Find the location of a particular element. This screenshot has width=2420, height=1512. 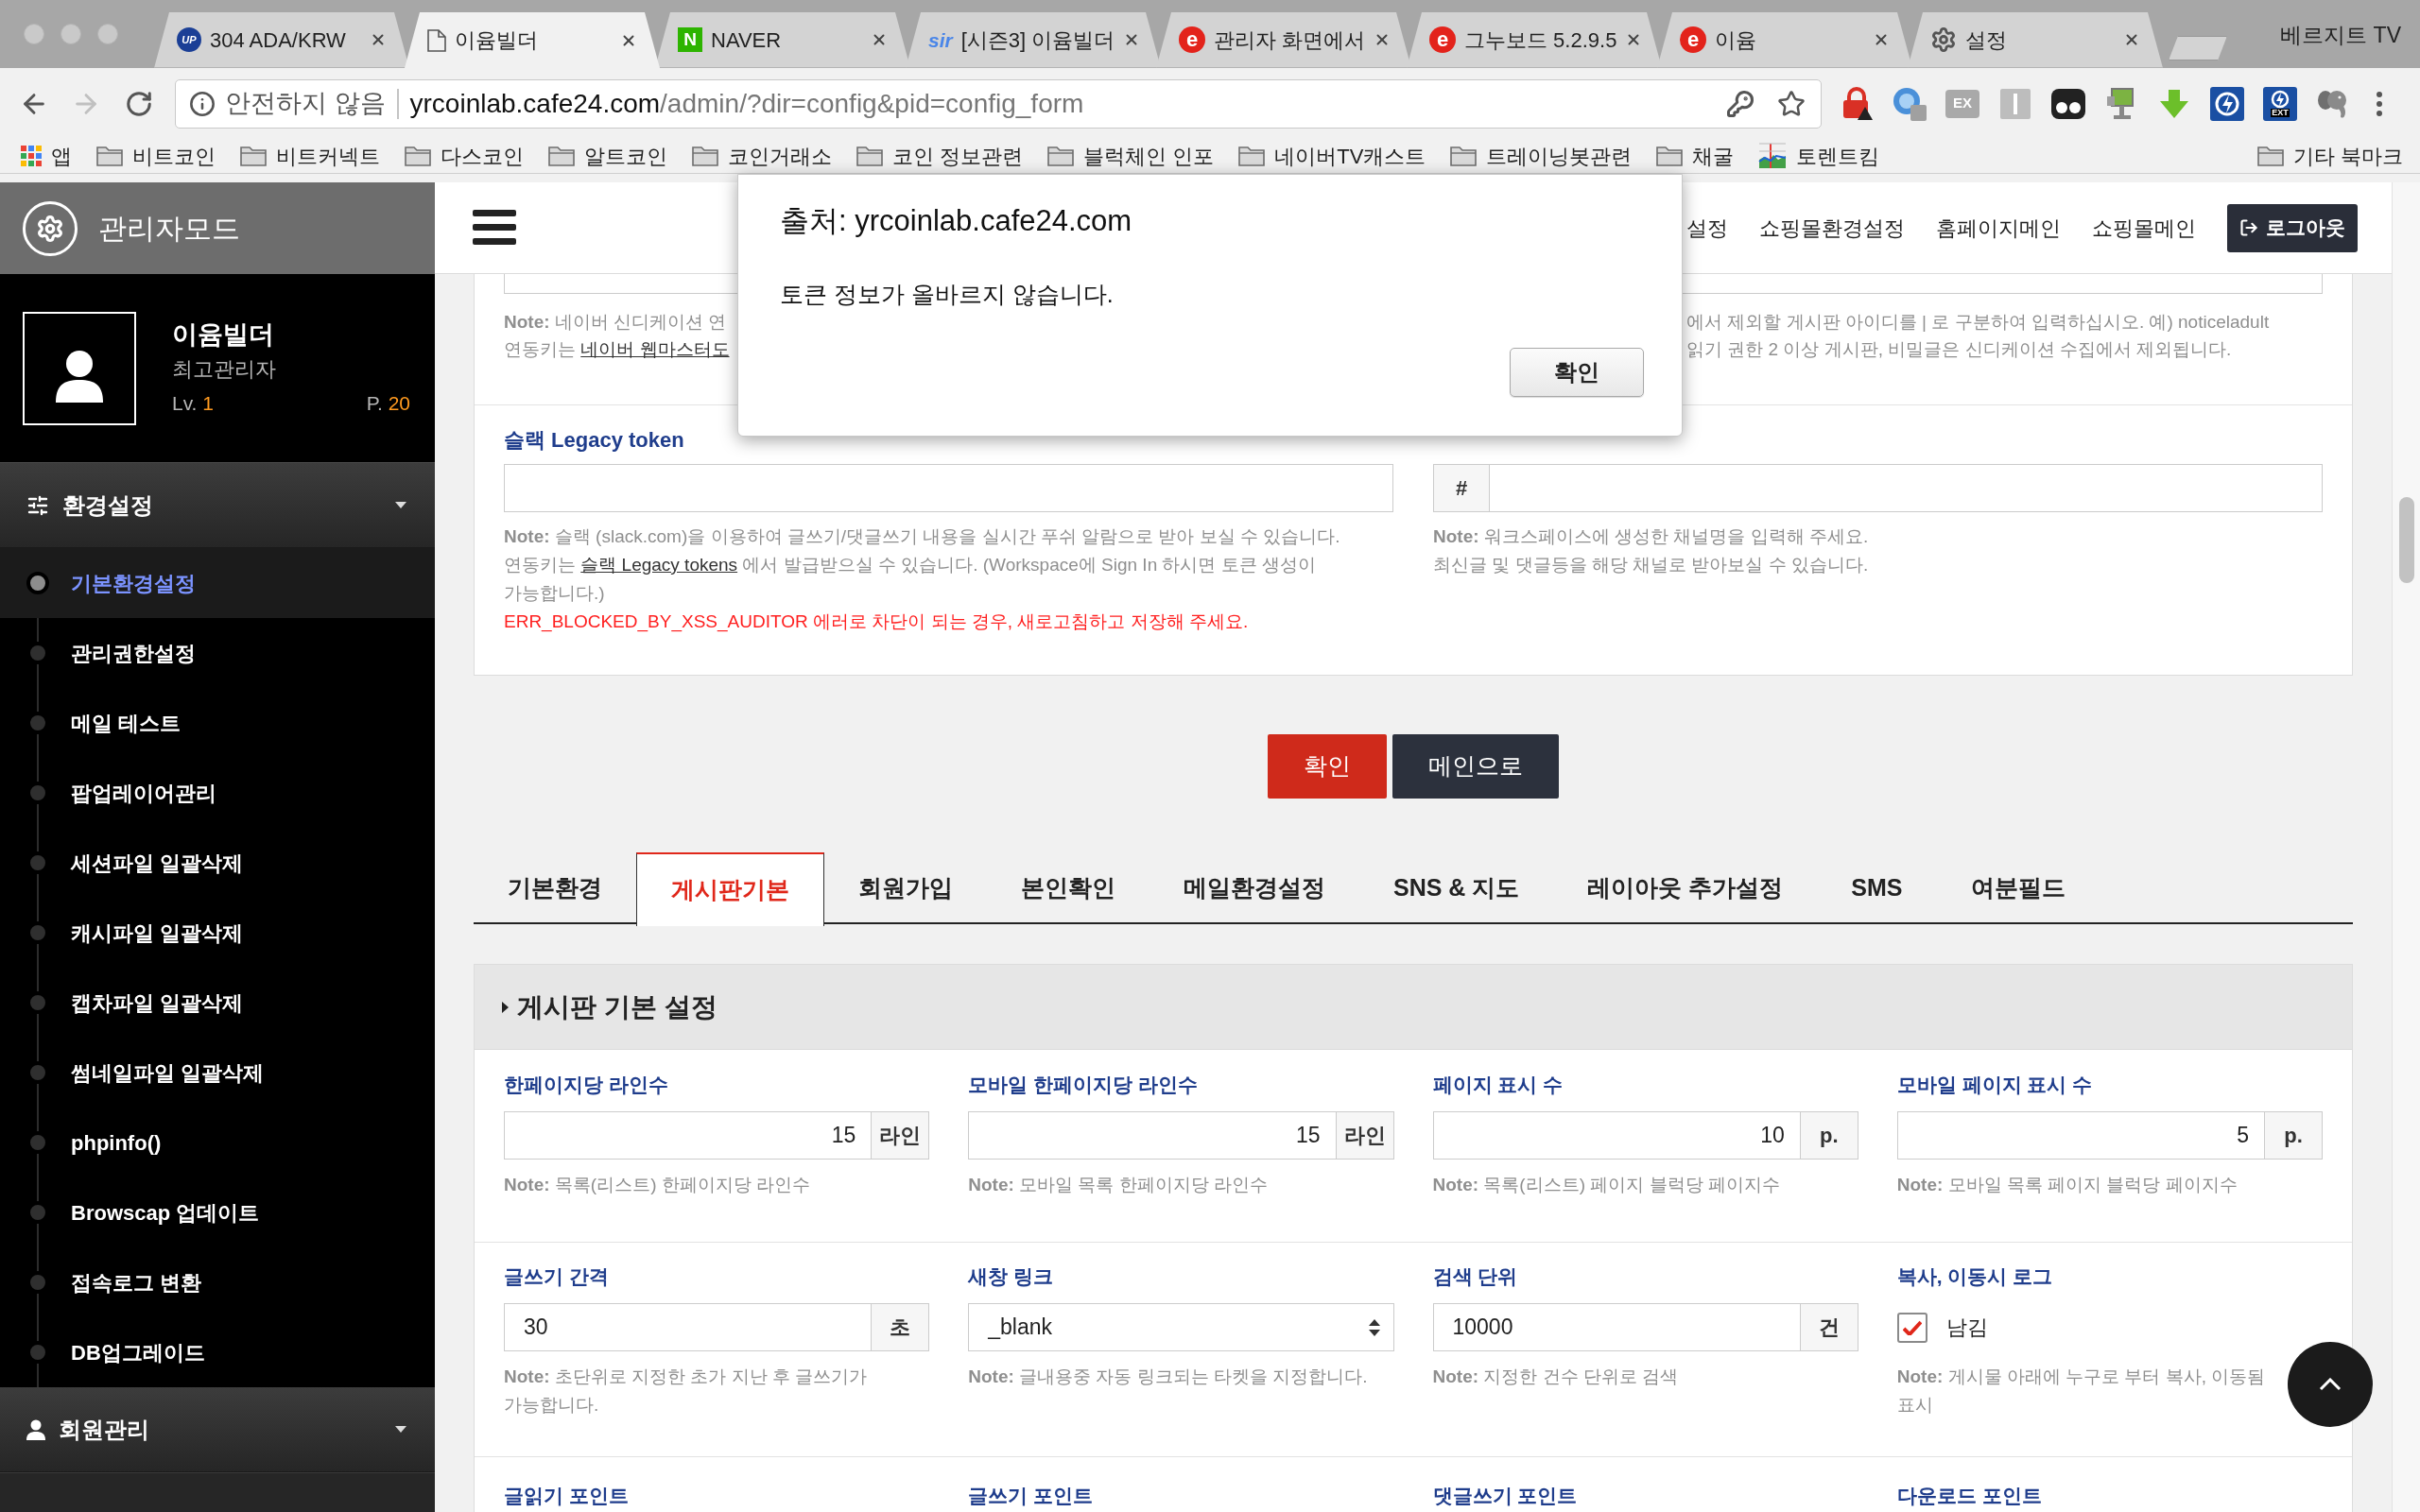

sidebar-item: phpinfo() is located at coordinates (218, 1142).